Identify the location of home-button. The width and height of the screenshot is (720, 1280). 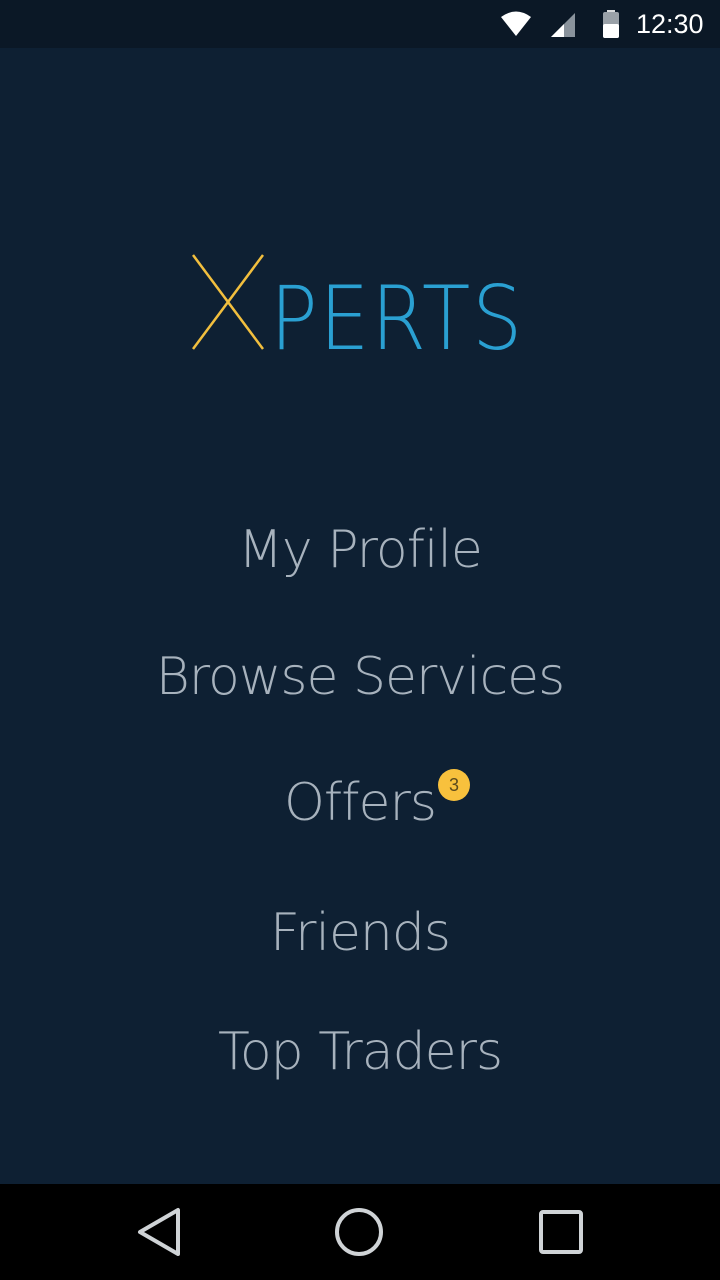
(359, 1232).